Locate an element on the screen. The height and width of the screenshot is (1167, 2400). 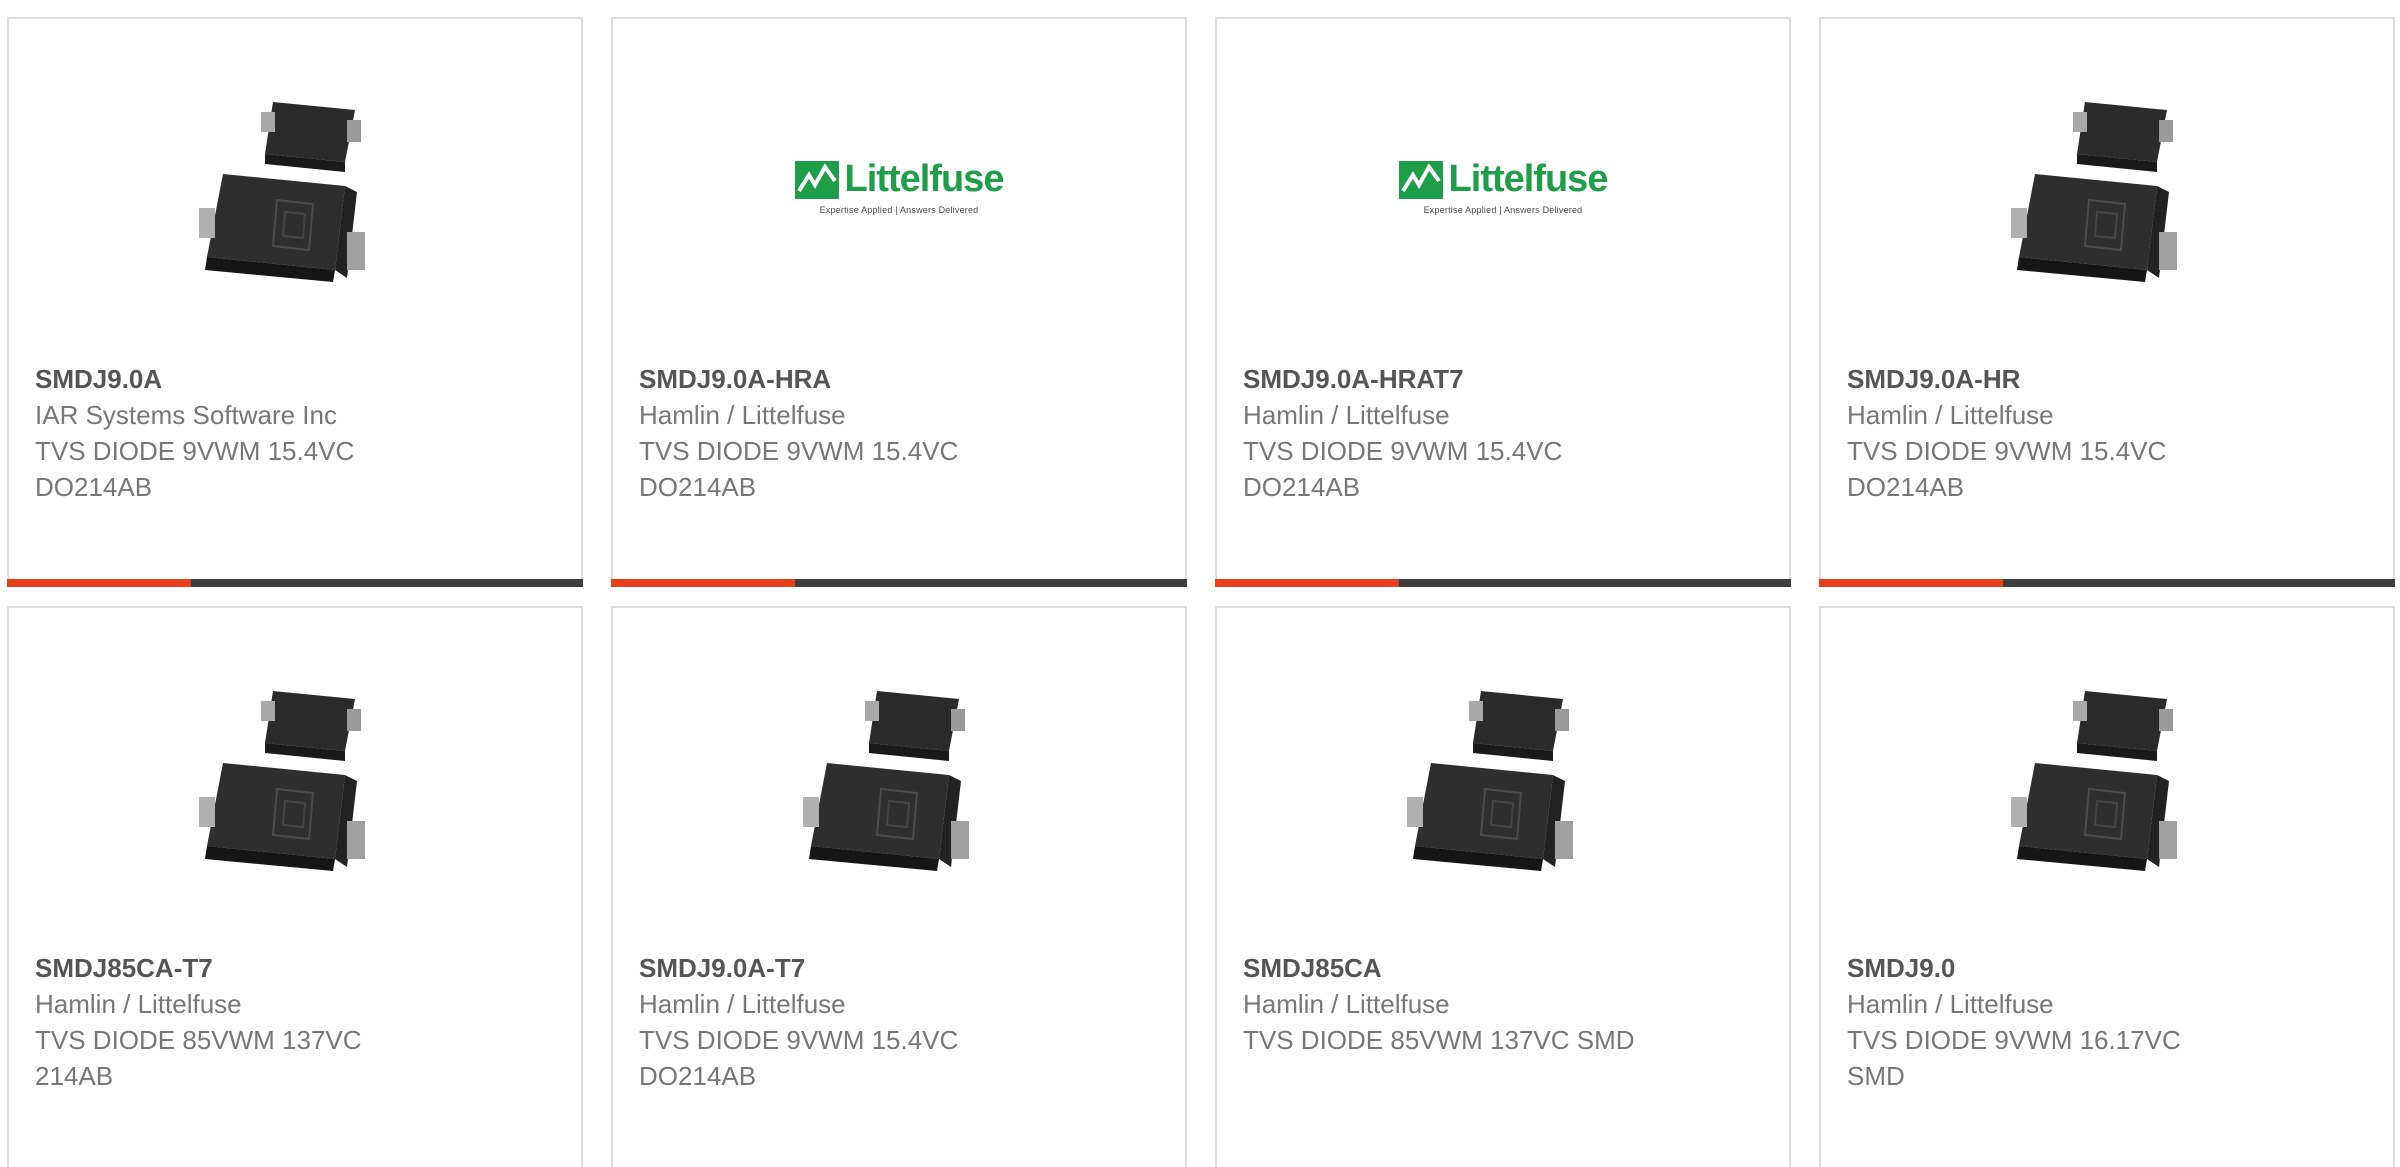
manufacturer: IAR Systems Software Inc is located at coordinates (186, 415).